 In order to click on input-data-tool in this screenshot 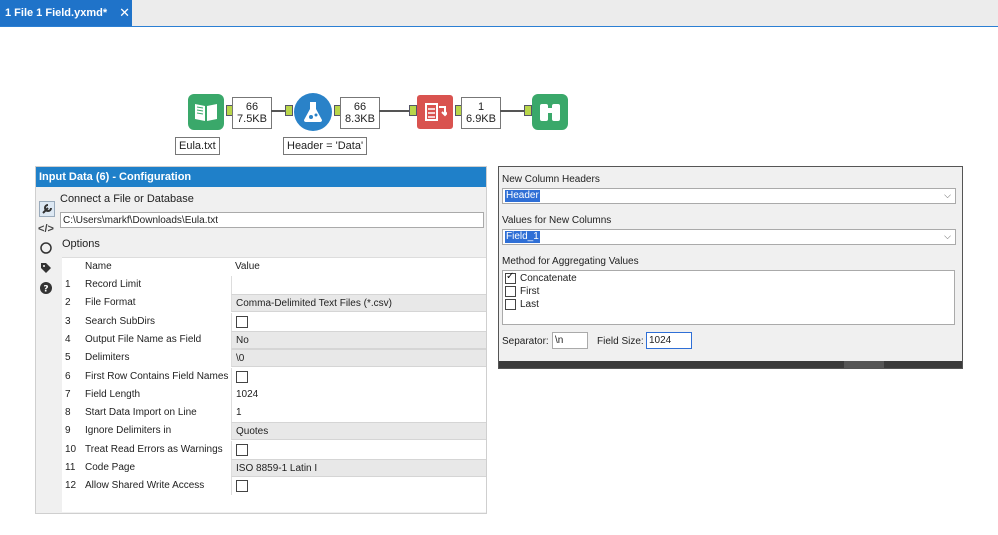, I will do `click(206, 112)`.